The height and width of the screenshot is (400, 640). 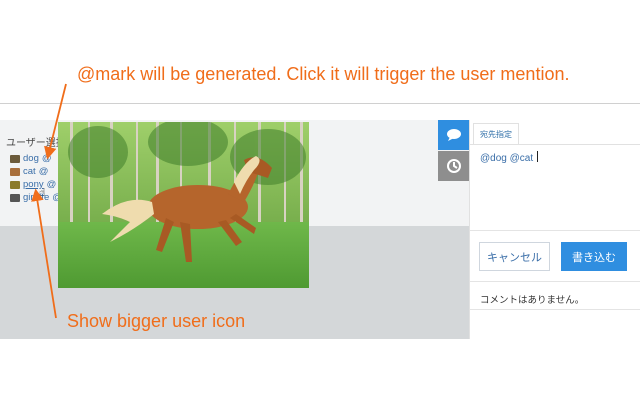 I want to click on cat-icon, so click(x=15, y=171).